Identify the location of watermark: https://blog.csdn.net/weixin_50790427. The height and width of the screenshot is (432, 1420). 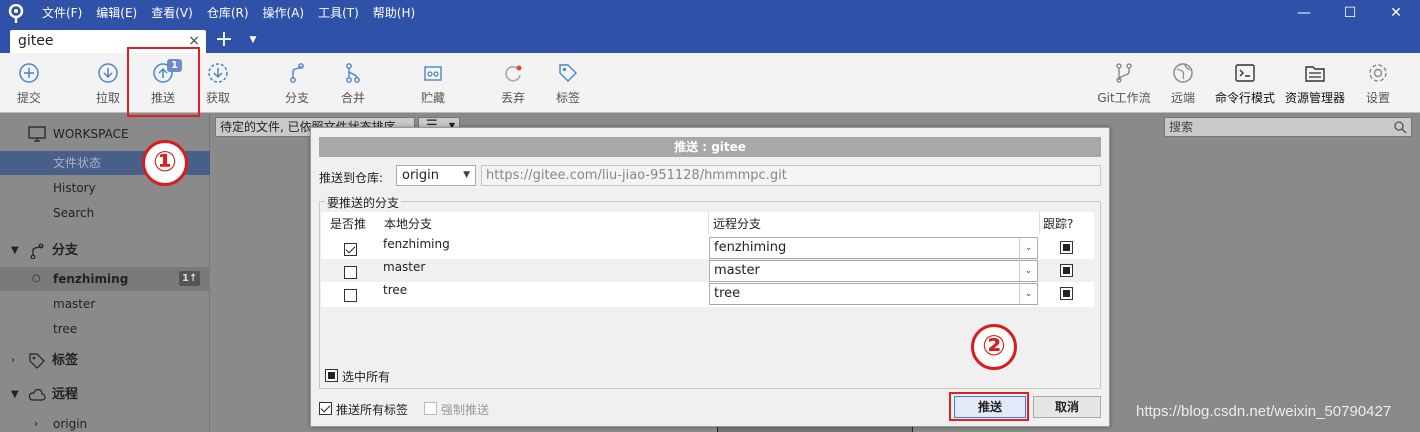
(1264, 411).